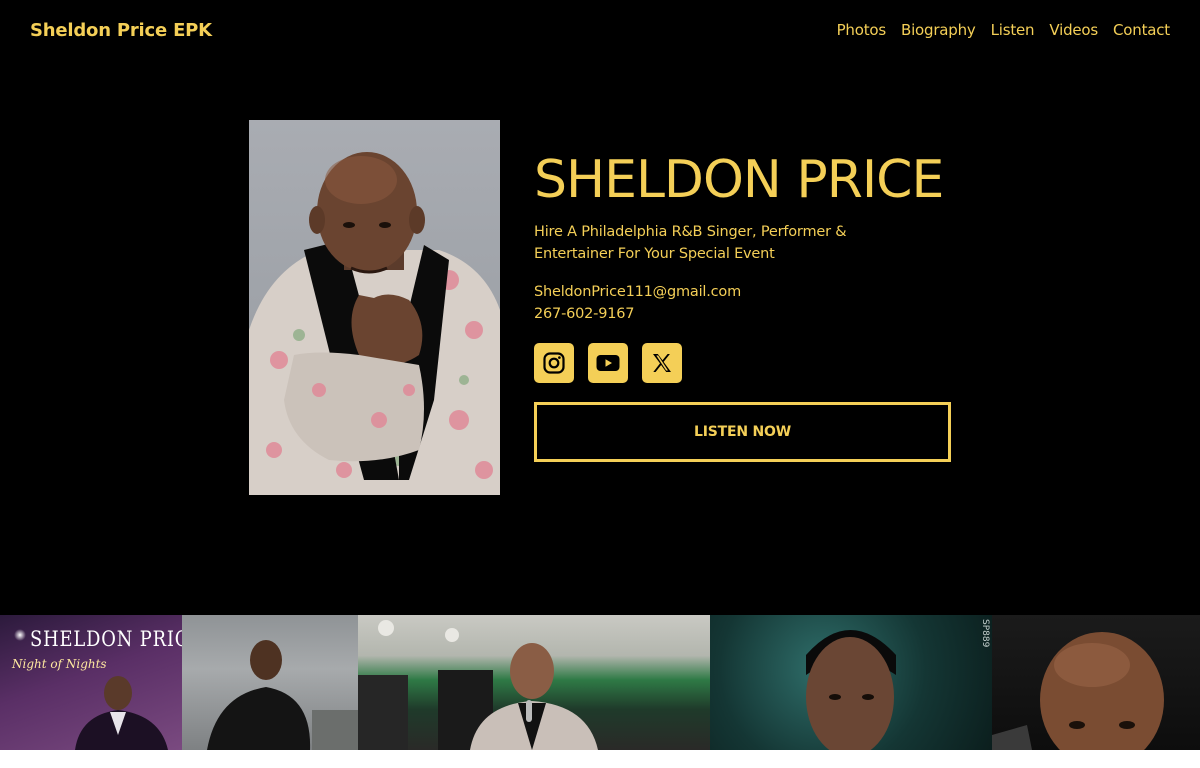 Image resolution: width=1200 pixels, height=768 pixels. I want to click on headshot-photo: SP889, so click(851, 682).